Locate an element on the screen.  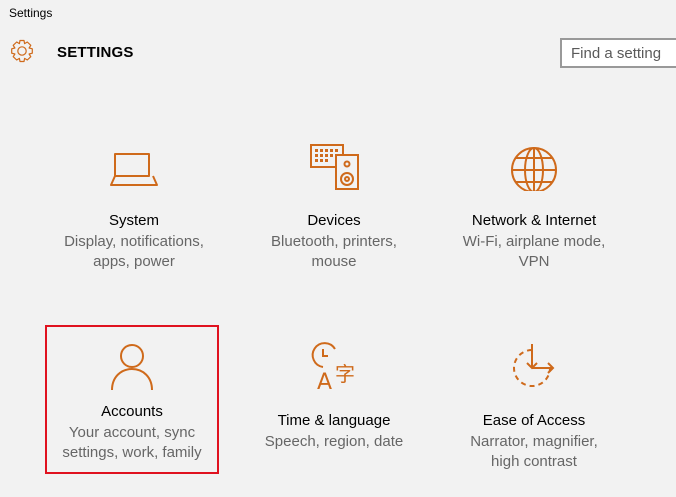
tile-name: Time & language is located at coordinates (334, 420).